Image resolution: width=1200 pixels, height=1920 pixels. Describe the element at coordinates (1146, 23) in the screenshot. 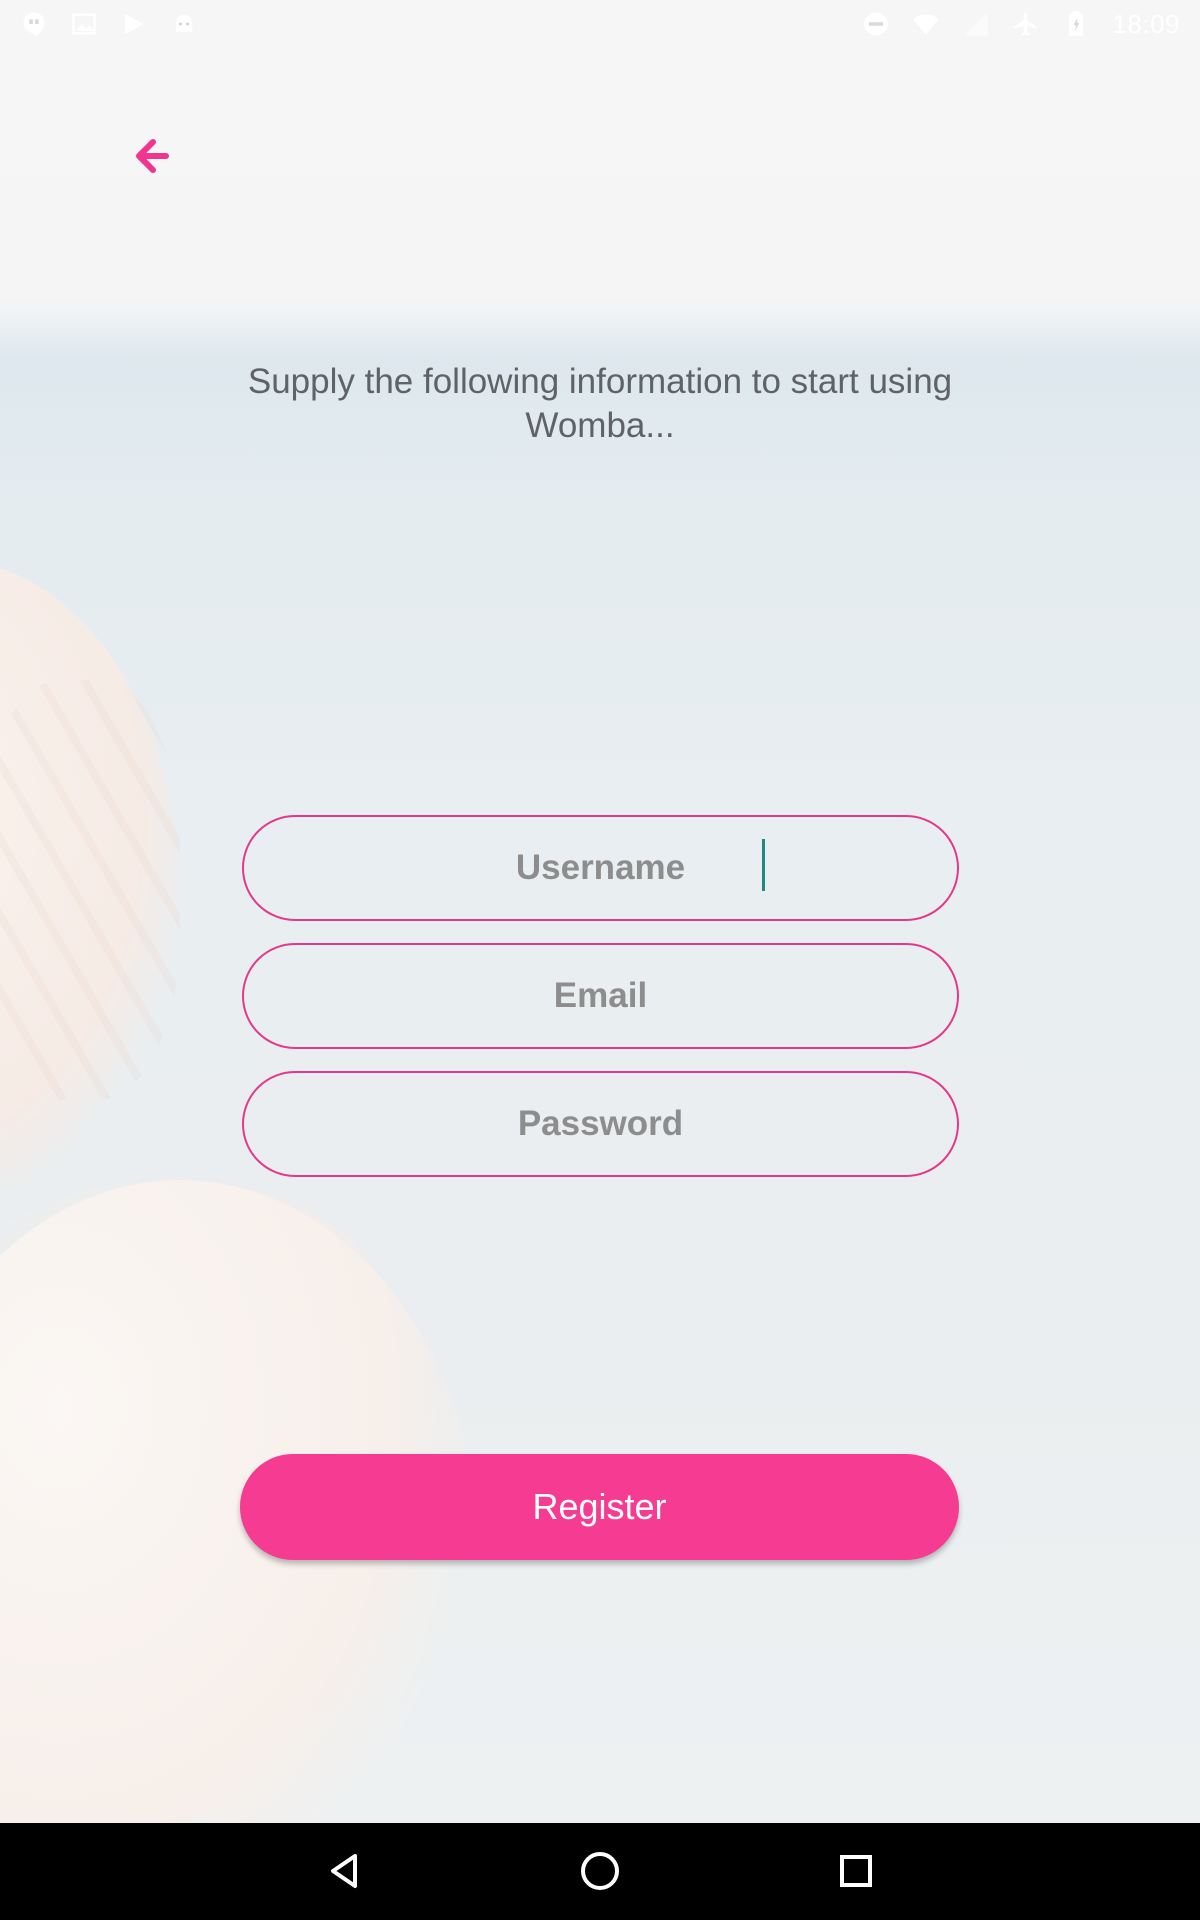

I see `status-time: 18:09` at that location.